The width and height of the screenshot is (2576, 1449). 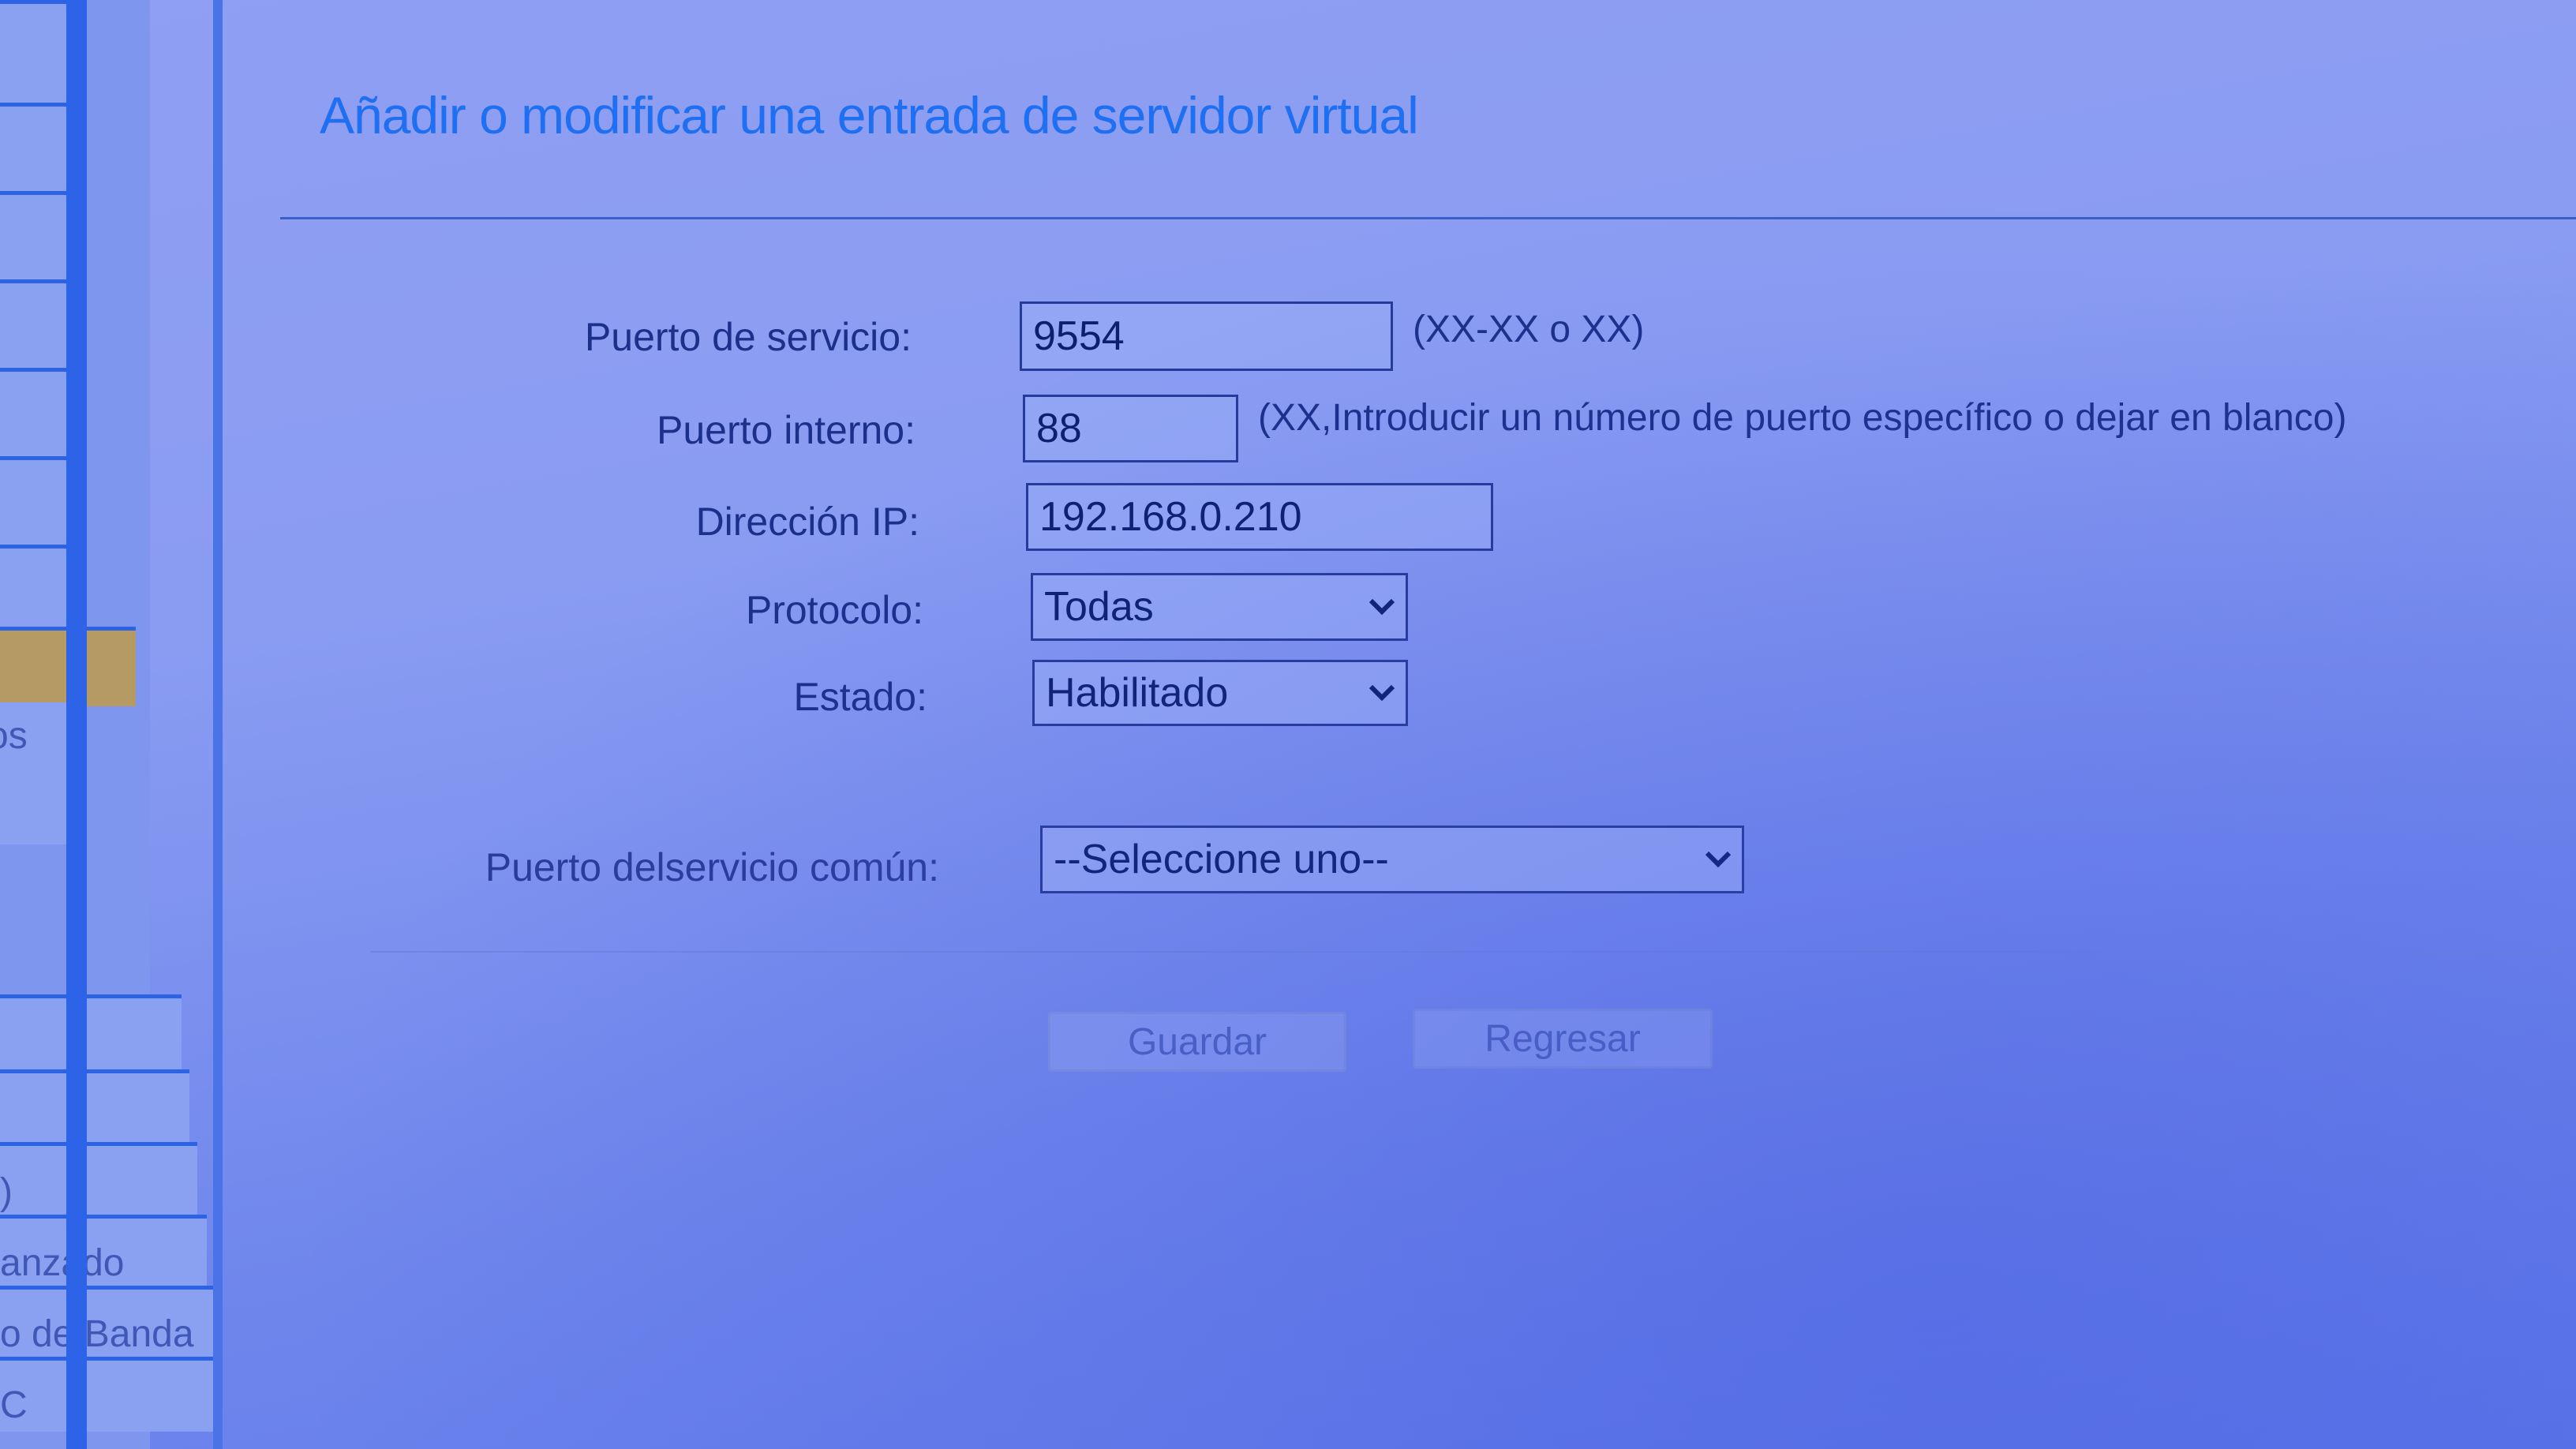 I want to click on service-port-hint: (XX-XX o XX), so click(x=1529, y=329).